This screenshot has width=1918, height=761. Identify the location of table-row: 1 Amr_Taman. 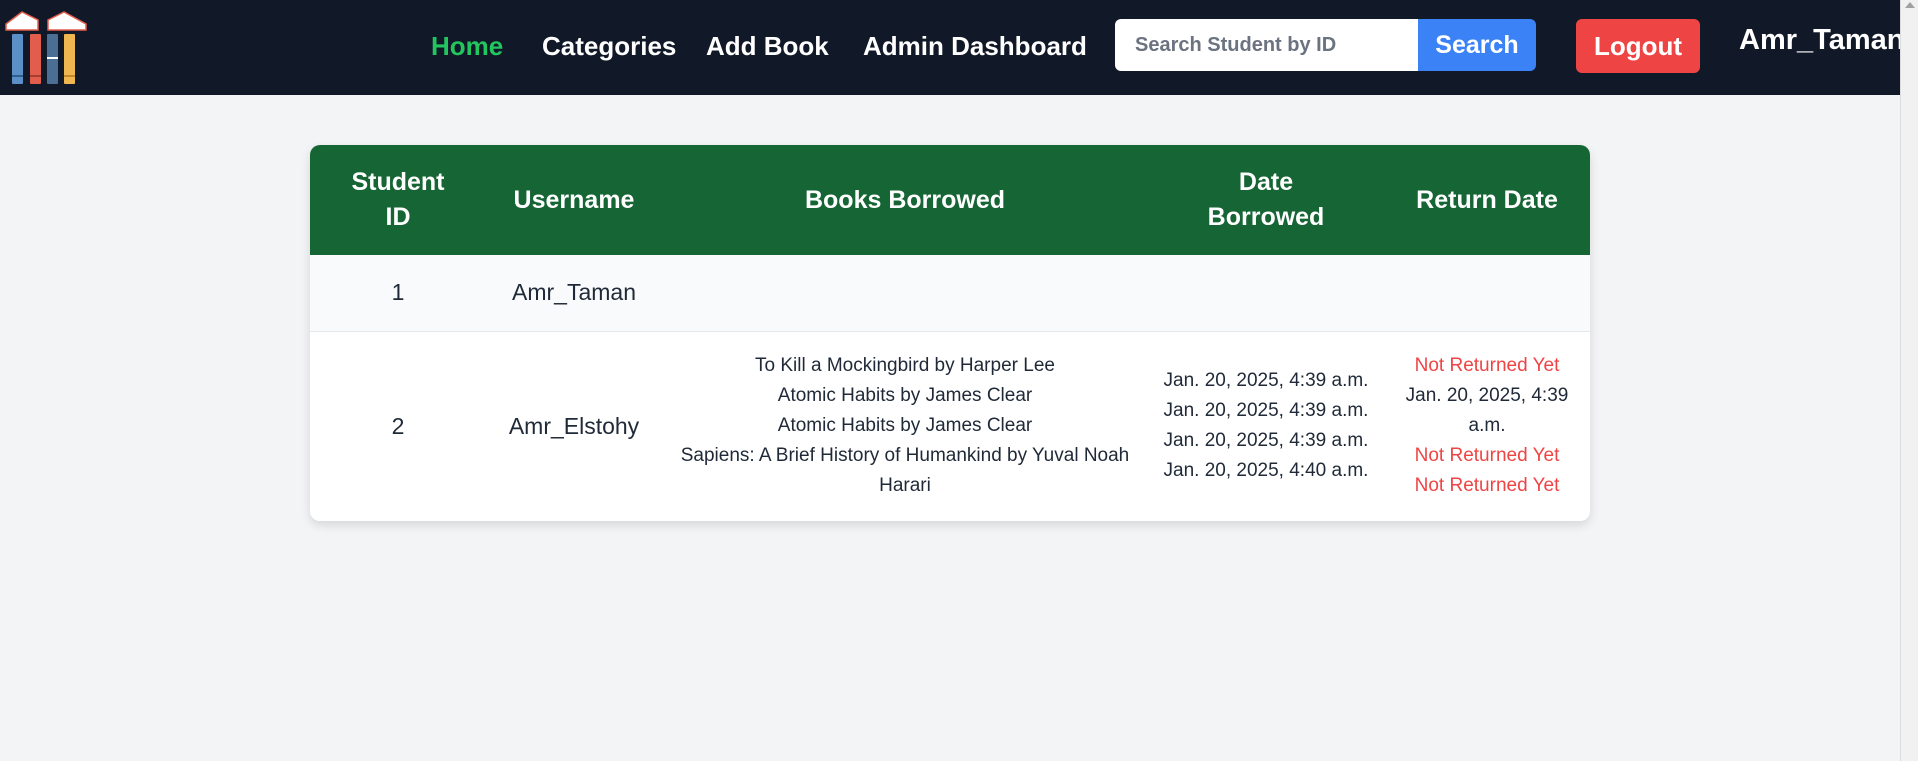
(950, 293).